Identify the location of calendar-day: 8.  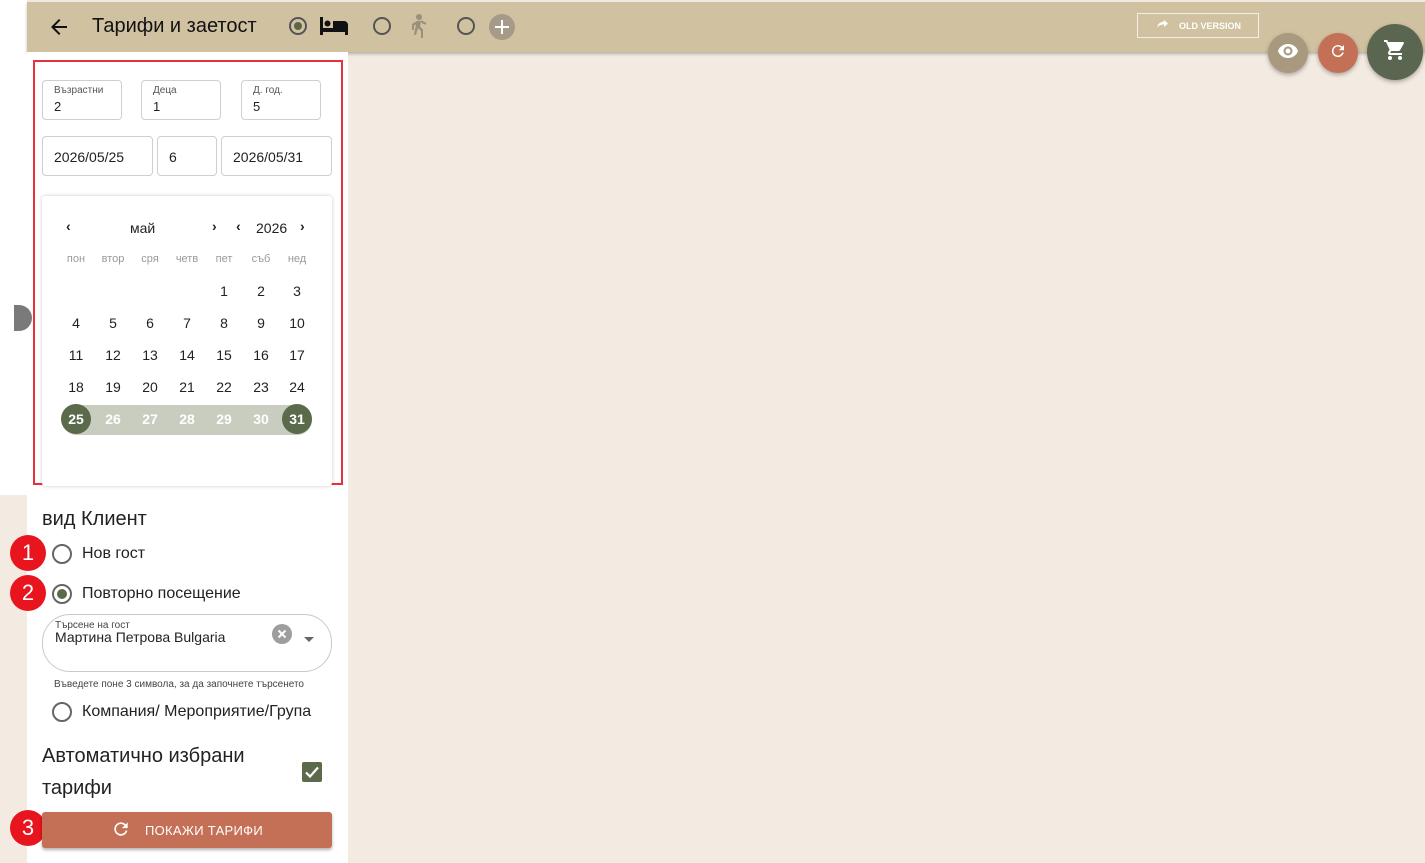
(224, 323).